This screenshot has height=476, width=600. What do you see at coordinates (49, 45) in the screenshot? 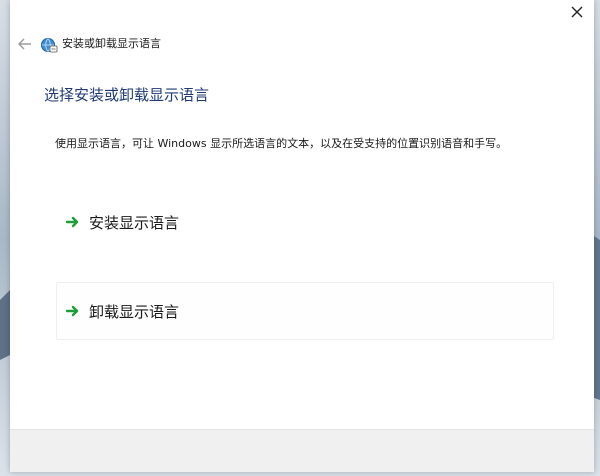
I see `language-globe-icon` at bounding box center [49, 45].